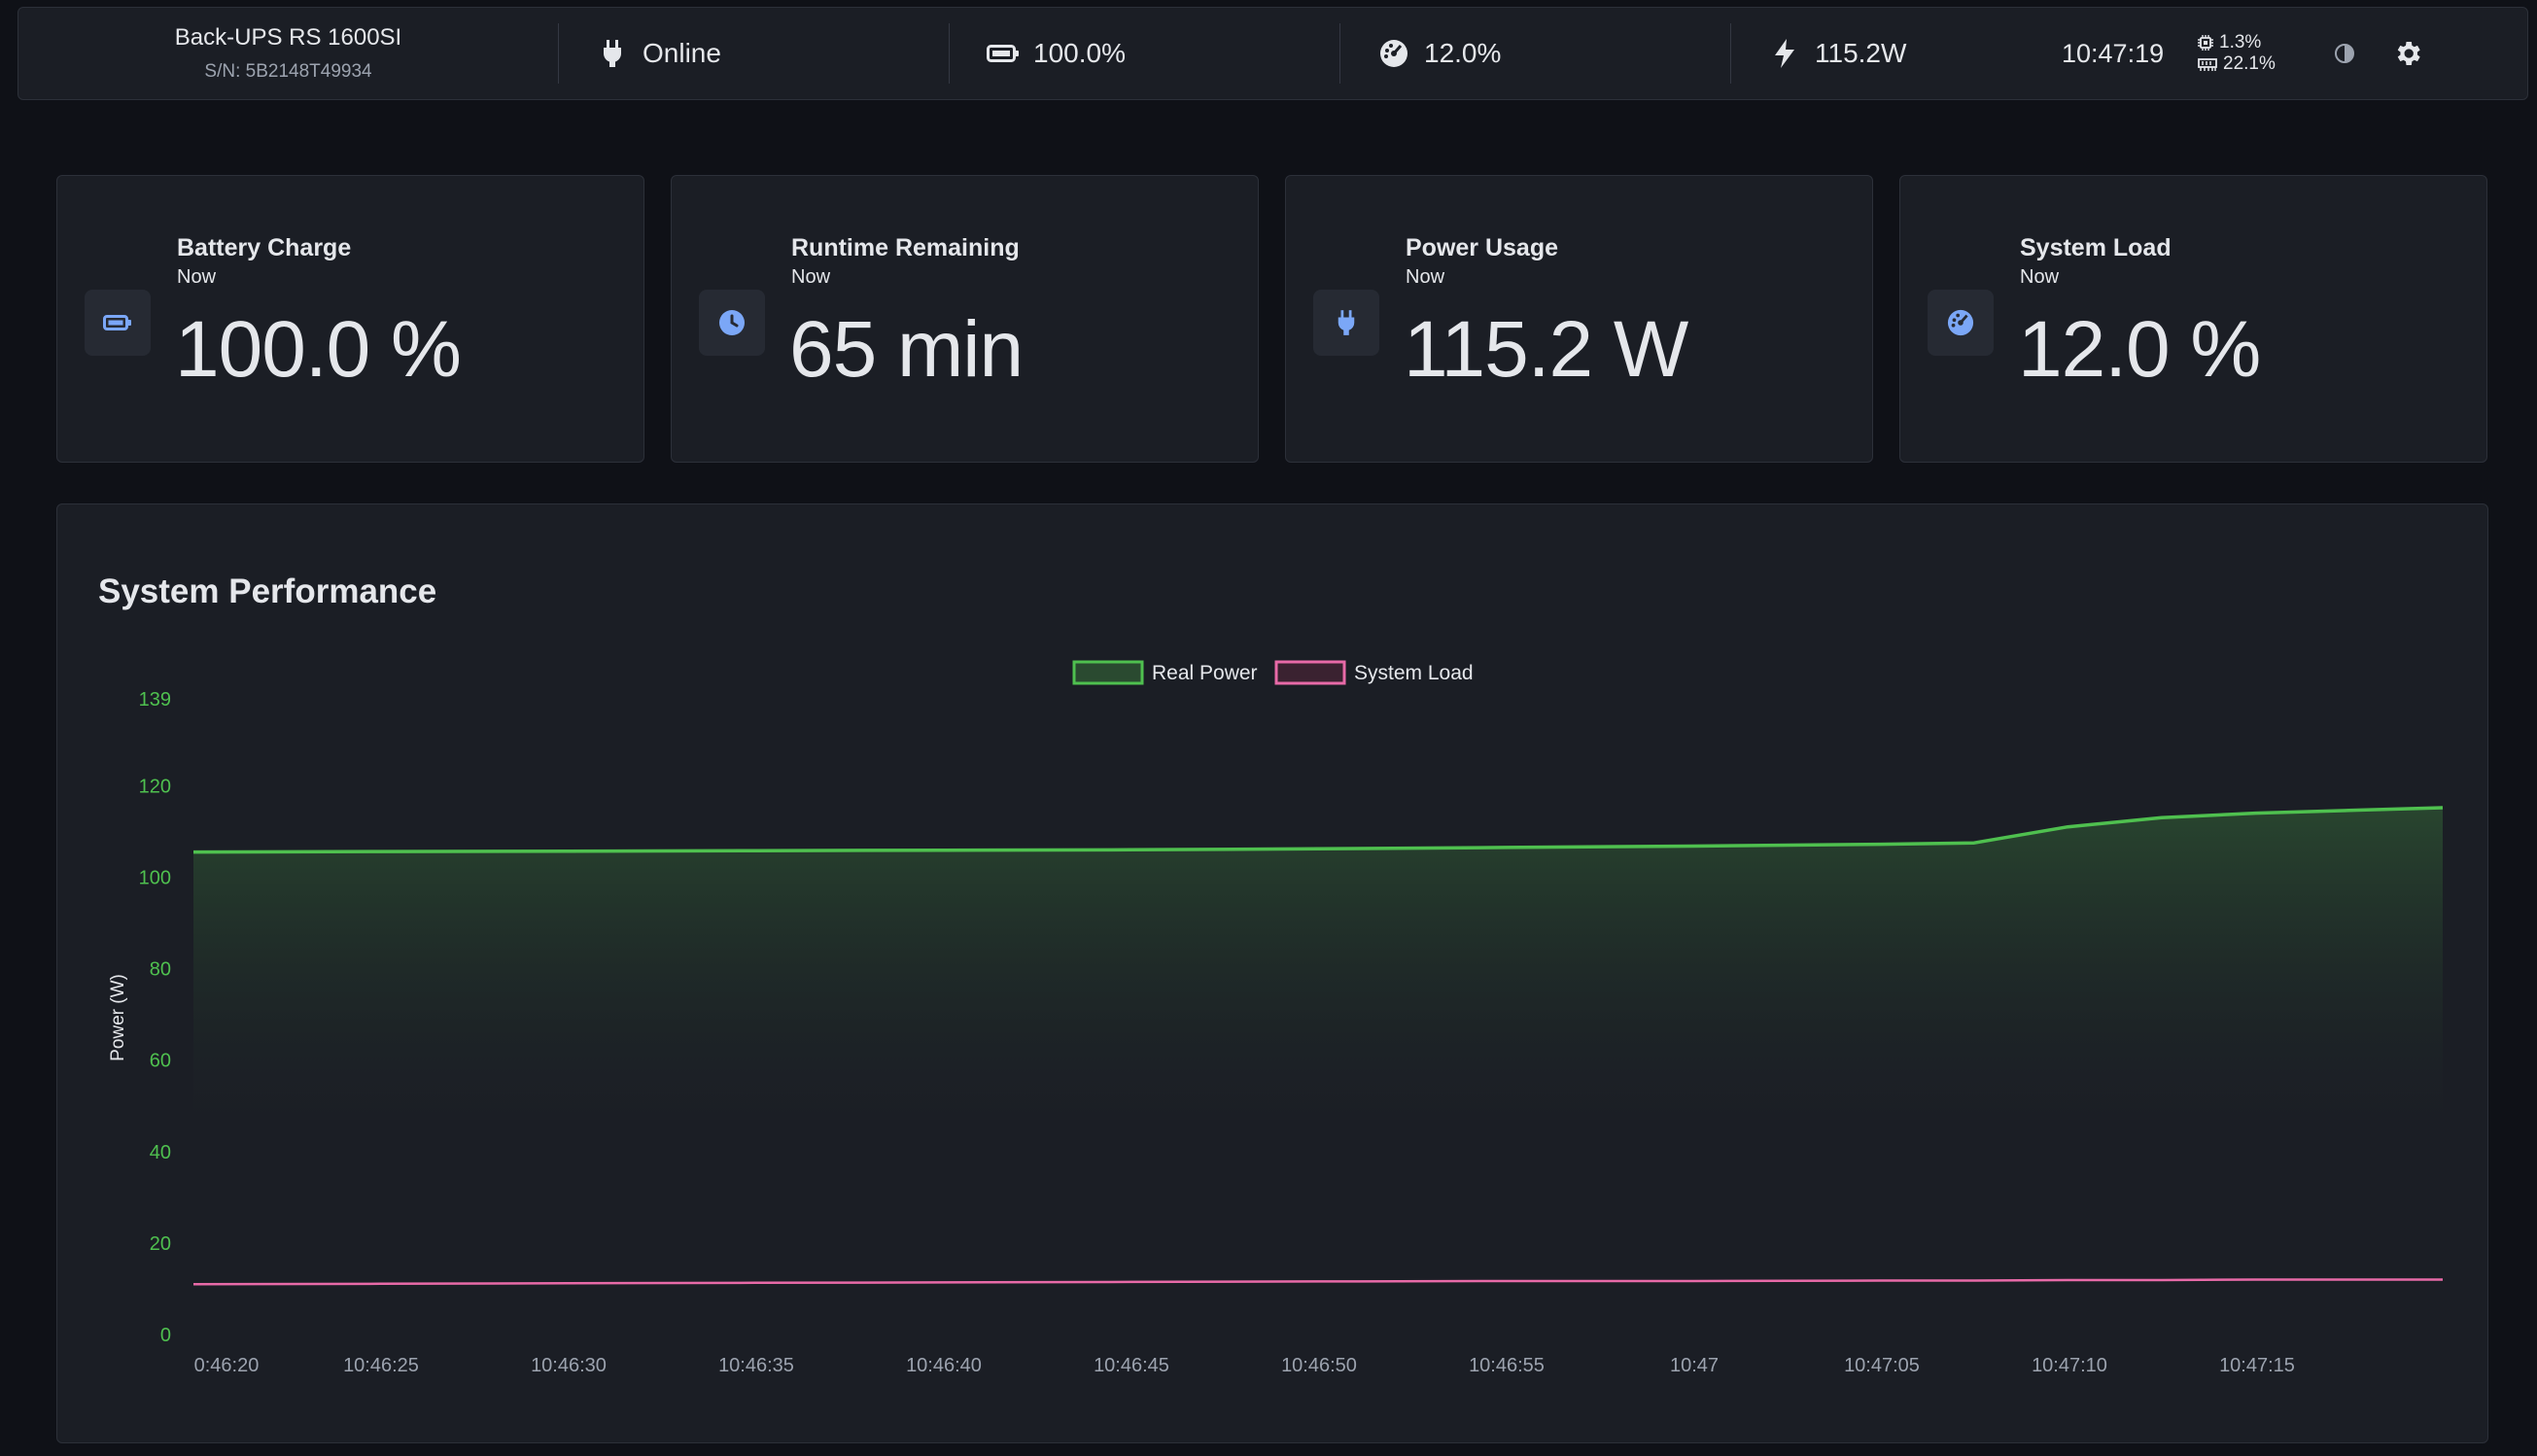 This screenshot has width=2537, height=1456. What do you see at coordinates (1108, 672) in the screenshot?
I see `legend-swatch-real-power` at bounding box center [1108, 672].